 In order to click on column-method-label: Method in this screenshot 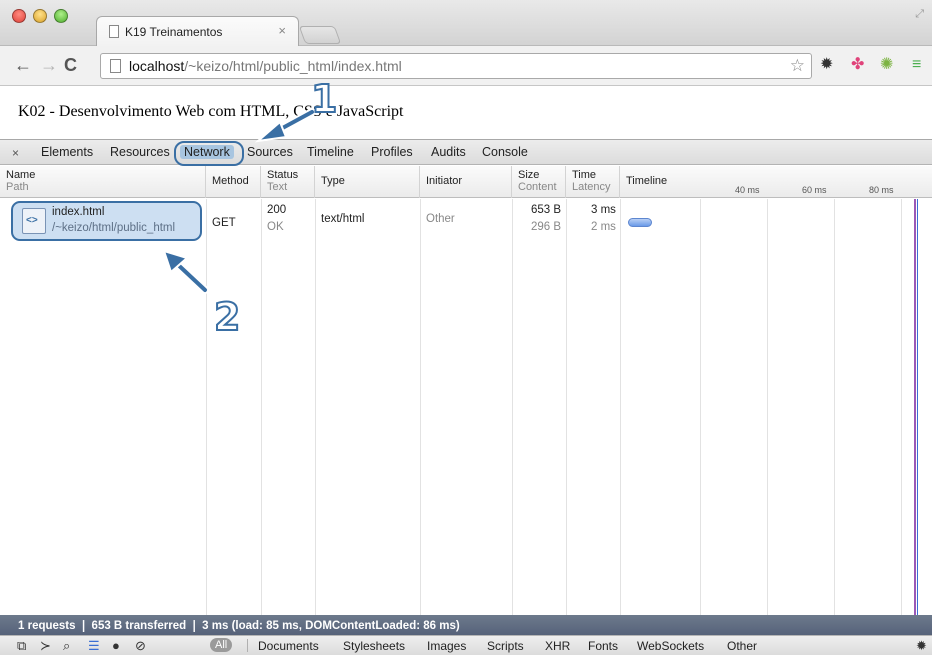, I will do `click(230, 181)`.